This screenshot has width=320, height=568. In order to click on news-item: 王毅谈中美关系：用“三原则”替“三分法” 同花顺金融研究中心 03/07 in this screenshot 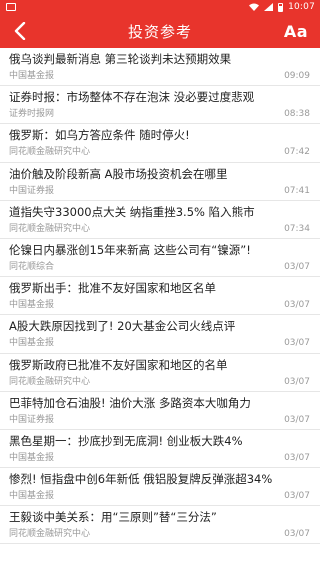, I will do `click(160, 525)`.